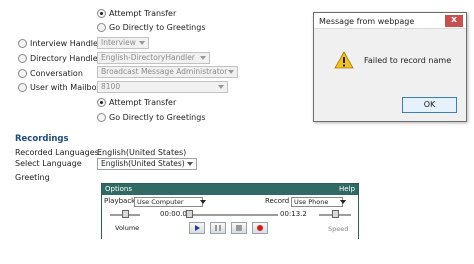  Describe the element at coordinates (56, 73) in the screenshot. I see `conversation-label: Conversation` at that location.